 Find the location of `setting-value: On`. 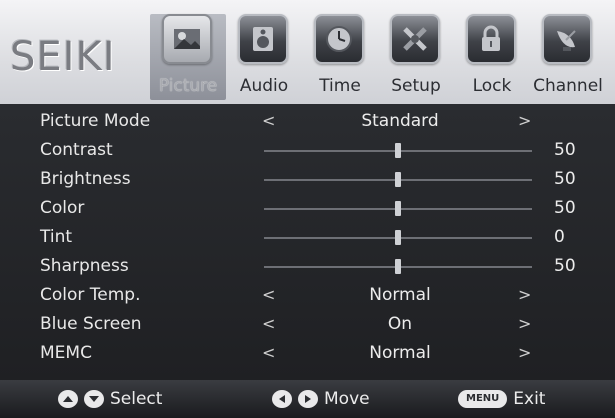

setting-value: On is located at coordinates (400, 324).